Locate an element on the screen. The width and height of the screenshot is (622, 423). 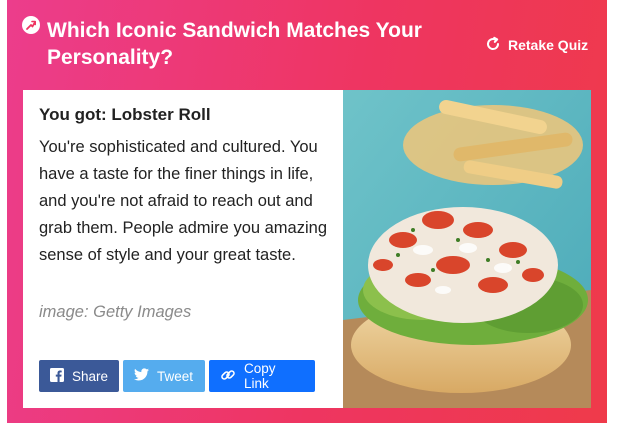
copy-link-label: Copy Link is located at coordinates (260, 376).